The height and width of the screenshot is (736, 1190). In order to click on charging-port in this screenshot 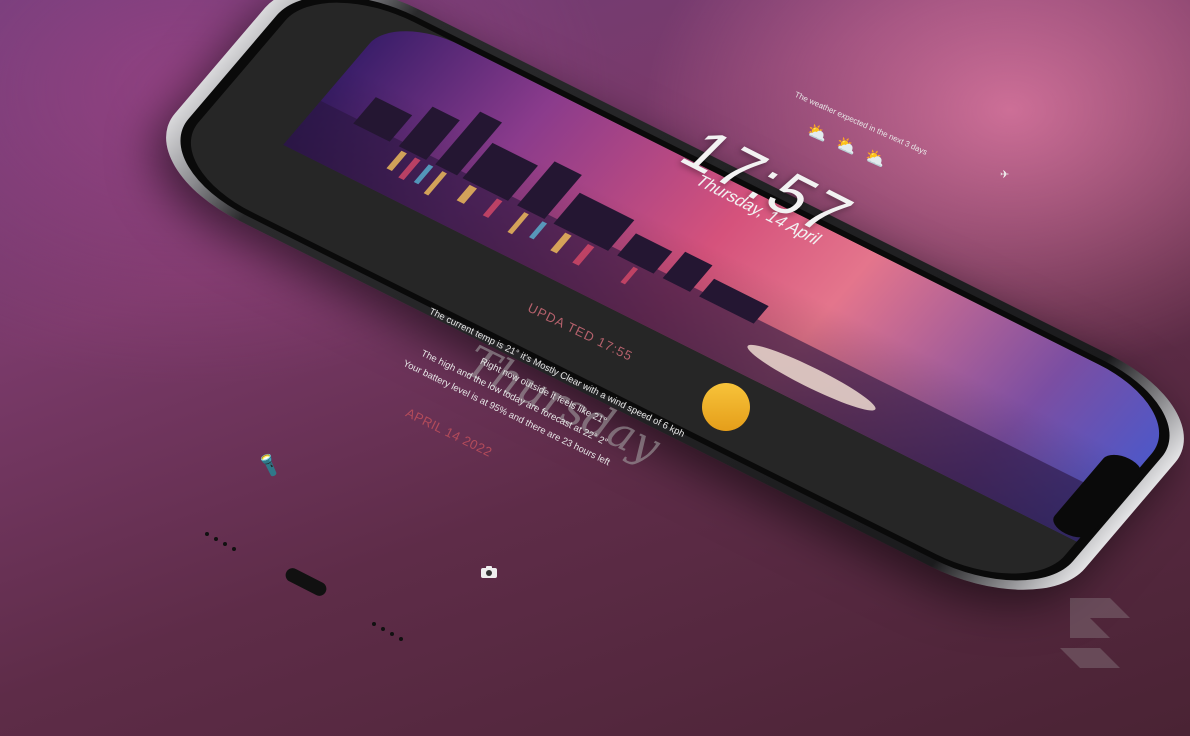, I will do `click(306, 582)`.